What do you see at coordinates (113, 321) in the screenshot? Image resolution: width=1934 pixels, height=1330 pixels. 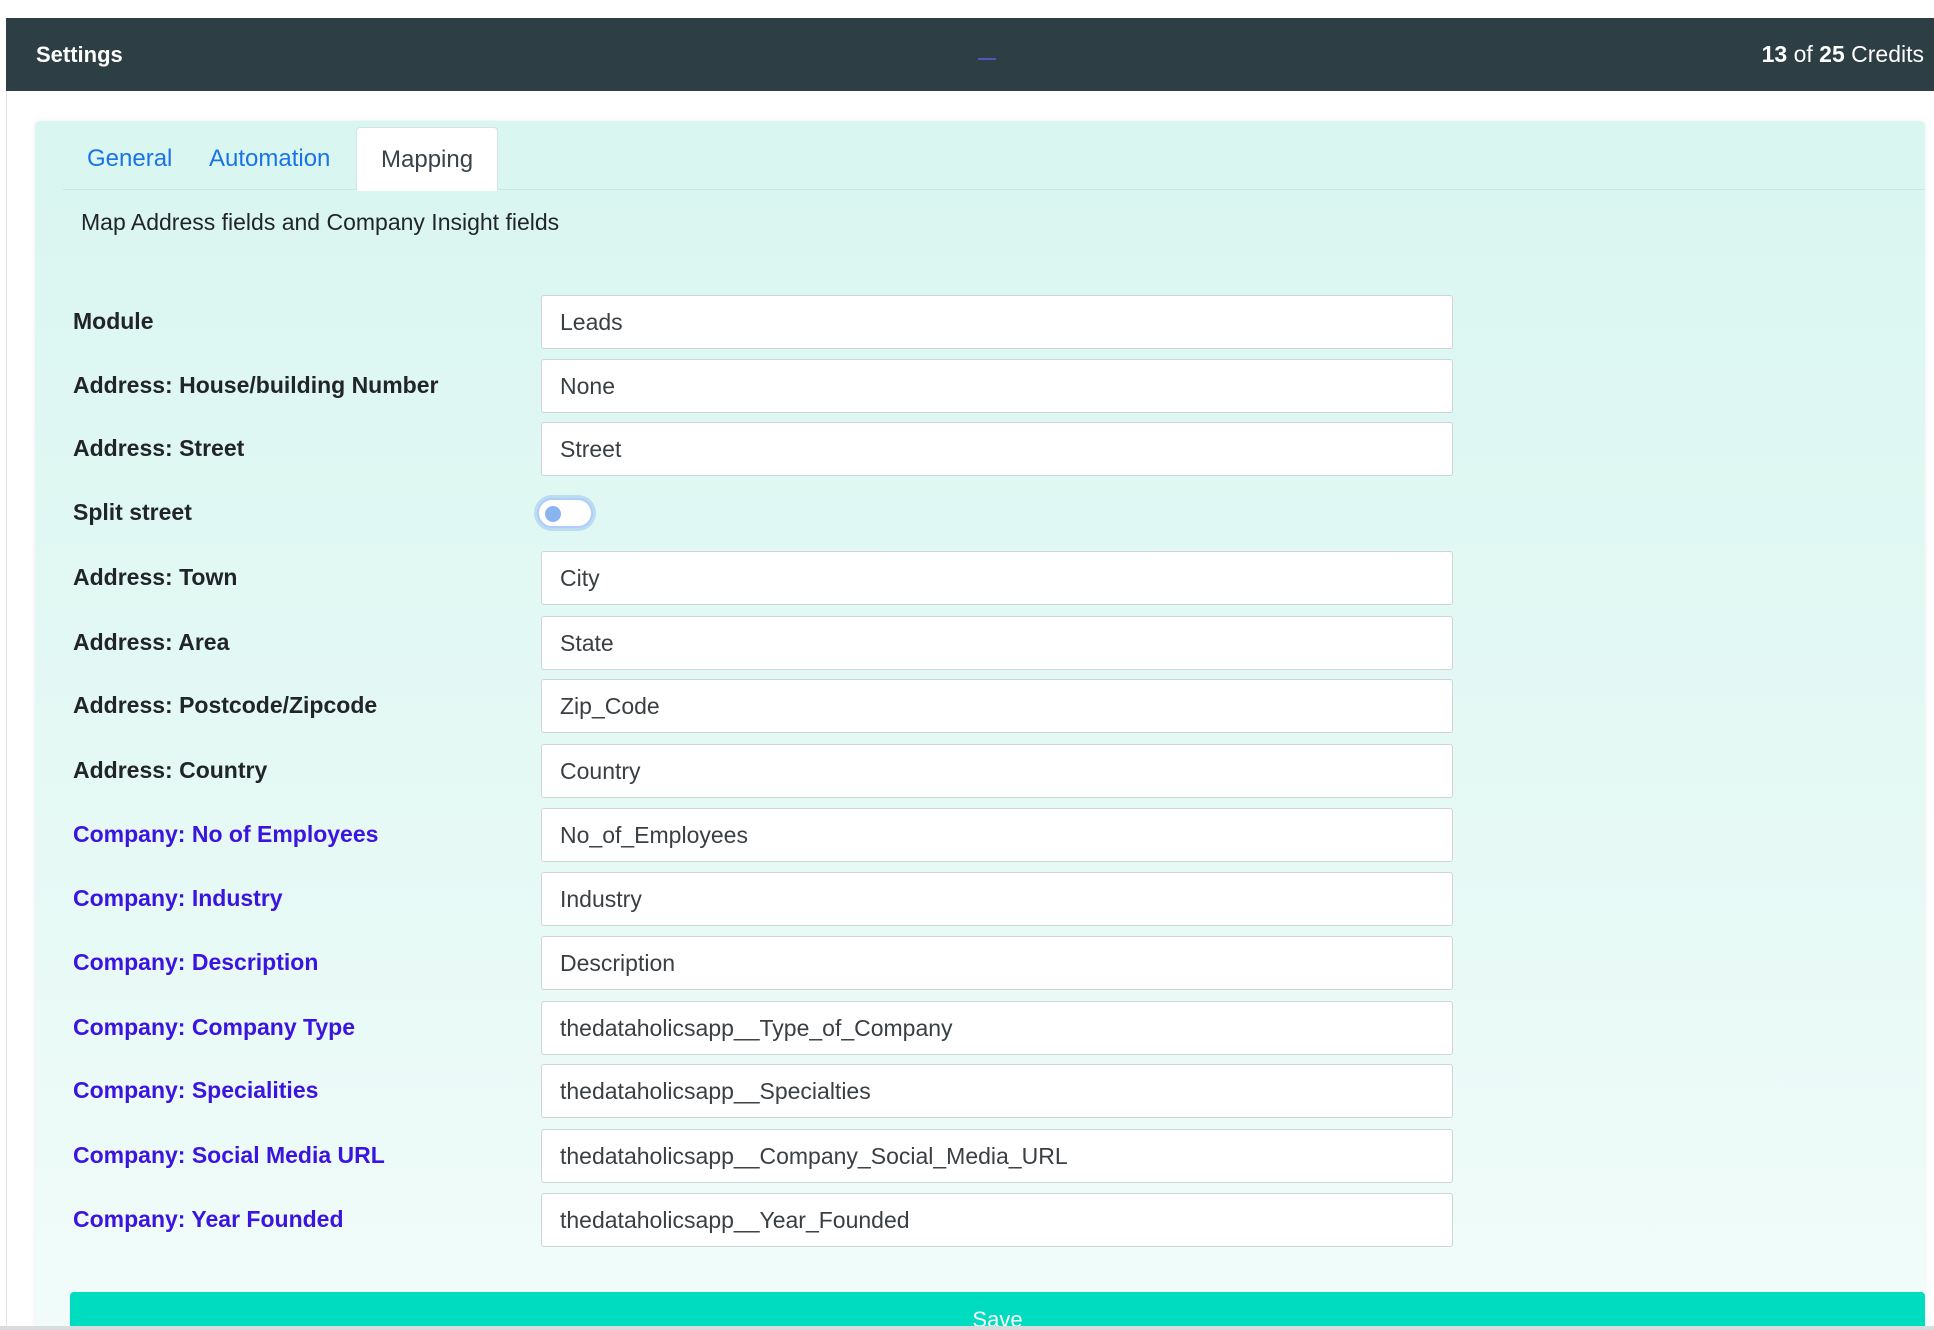 I see `field-label: Module` at bounding box center [113, 321].